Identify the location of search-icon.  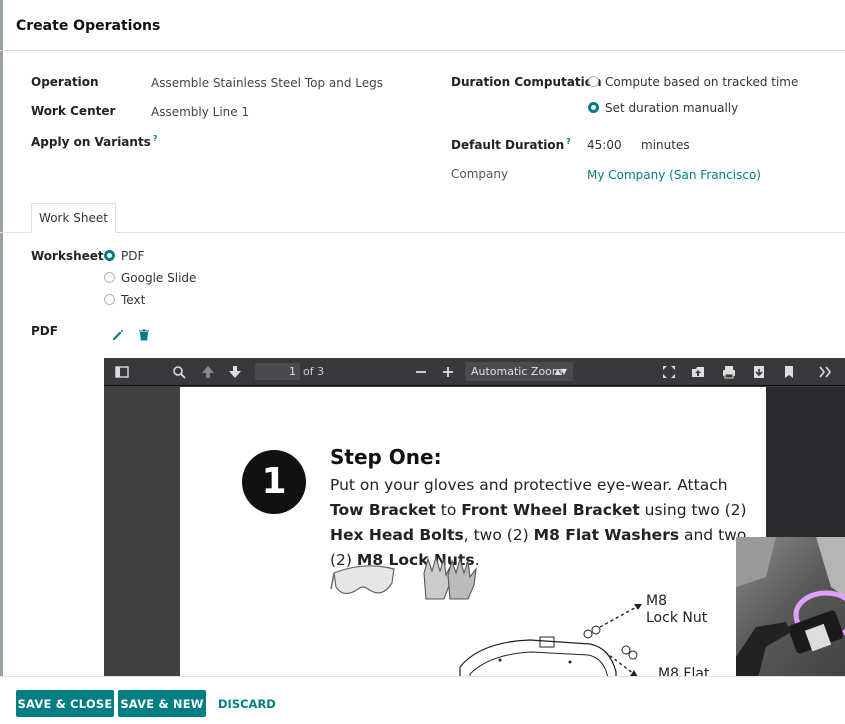
(179, 372).